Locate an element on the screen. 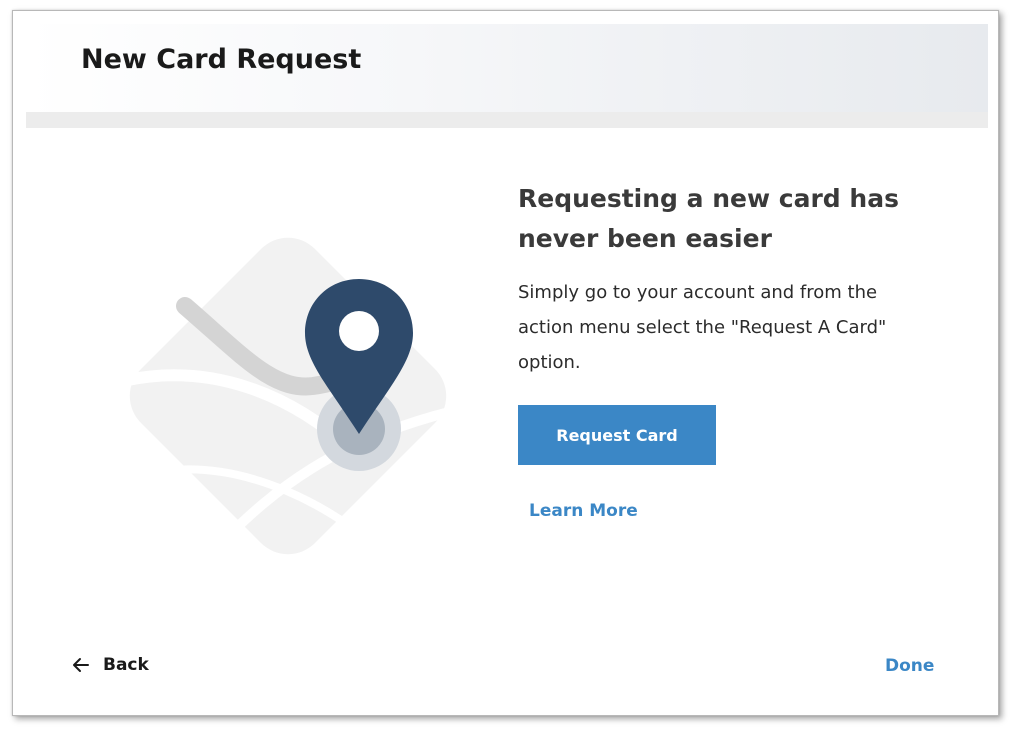 Image resolution: width=1013 pixels, height=733 pixels. dialog-header: New Card Request is located at coordinates (507, 68).